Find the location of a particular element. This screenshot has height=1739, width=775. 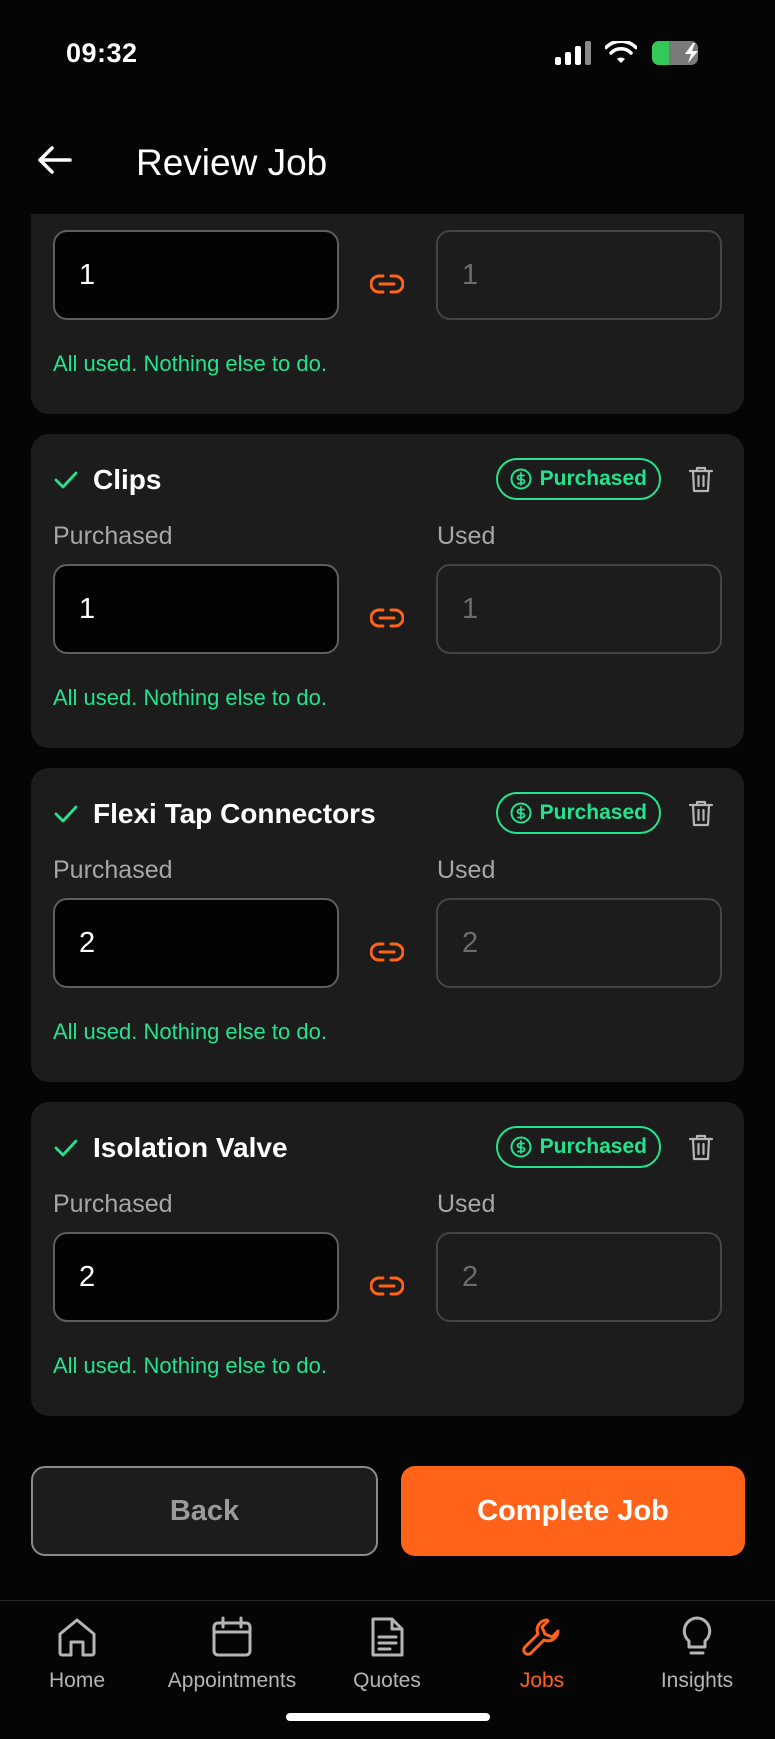

tab-label: Appointments is located at coordinates (232, 1680).